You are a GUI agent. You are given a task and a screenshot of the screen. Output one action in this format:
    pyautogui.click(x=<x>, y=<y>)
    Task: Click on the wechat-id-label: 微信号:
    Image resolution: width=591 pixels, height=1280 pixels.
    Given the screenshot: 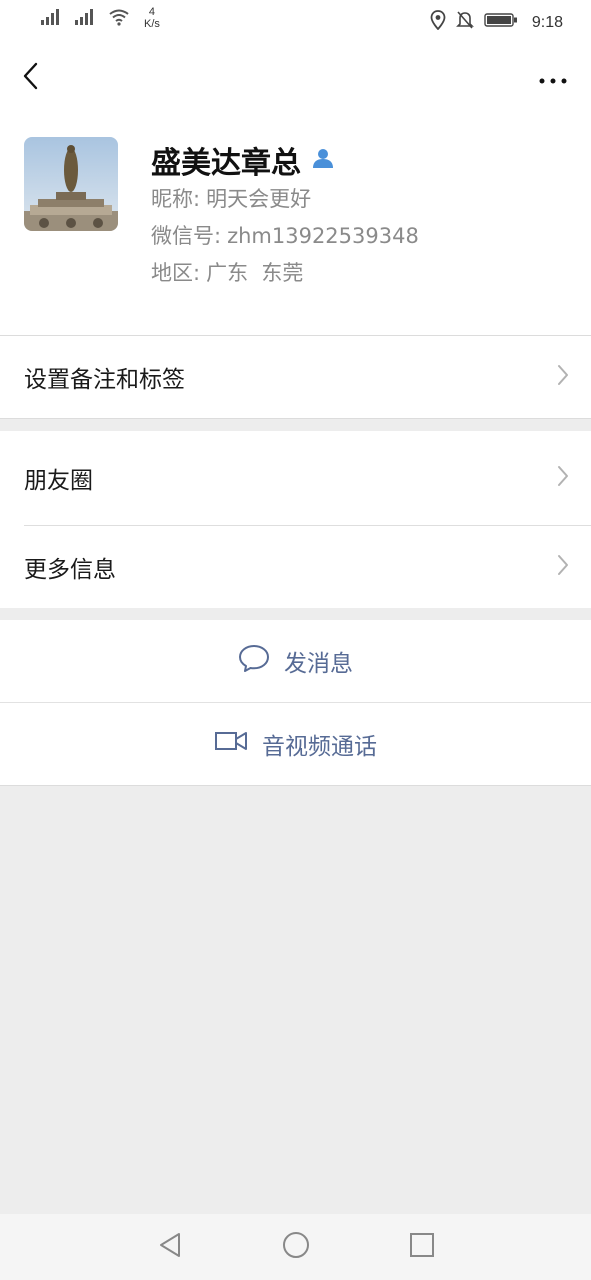 What is the action you would take?
    pyautogui.click(x=186, y=236)
    